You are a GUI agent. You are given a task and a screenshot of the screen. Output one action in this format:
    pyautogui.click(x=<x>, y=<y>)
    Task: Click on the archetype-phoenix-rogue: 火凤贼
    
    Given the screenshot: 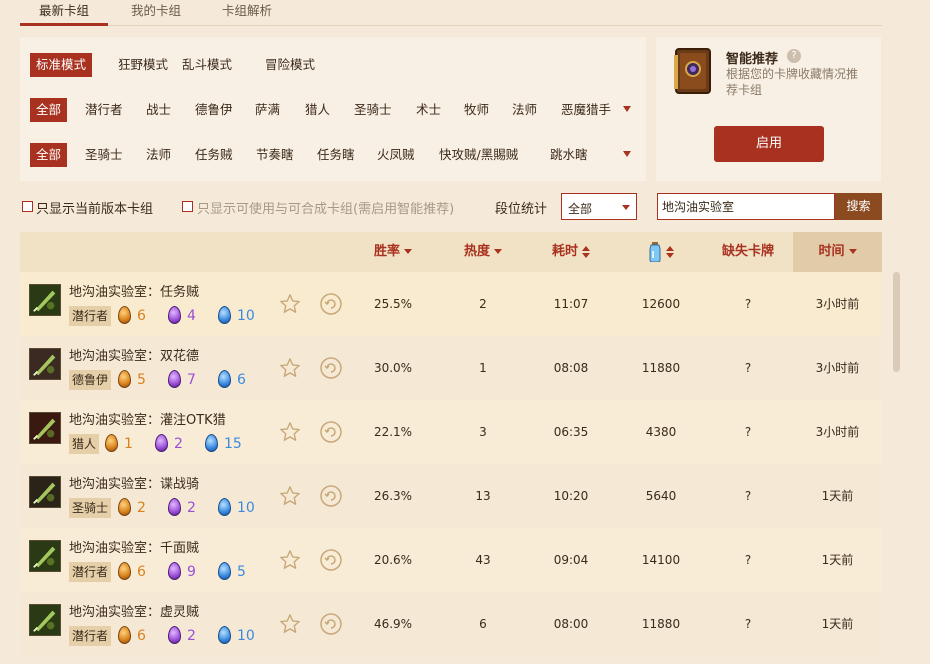 What is the action you would take?
    pyautogui.click(x=396, y=155)
    